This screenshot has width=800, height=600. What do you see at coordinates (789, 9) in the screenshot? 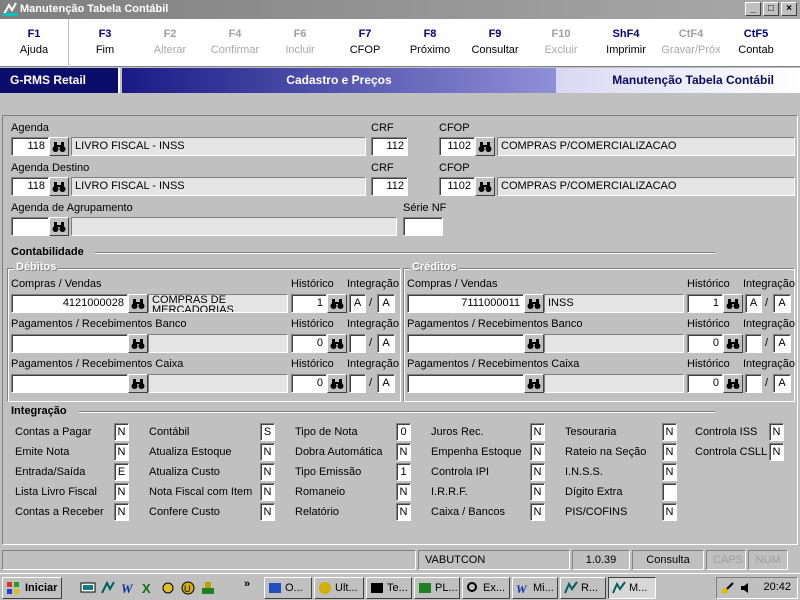
I see `close-button: ×` at bounding box center [789, 9].